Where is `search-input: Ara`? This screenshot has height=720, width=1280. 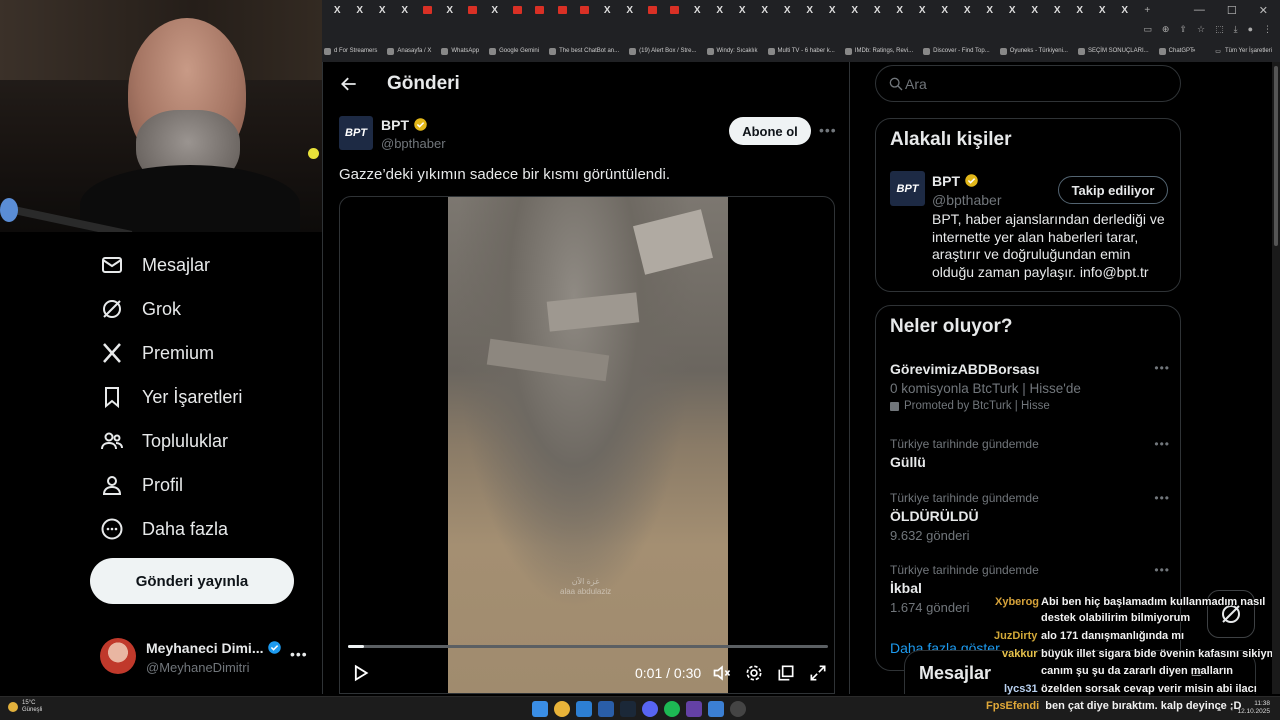
search-input: Ara is located at coordinates (1028, 83).